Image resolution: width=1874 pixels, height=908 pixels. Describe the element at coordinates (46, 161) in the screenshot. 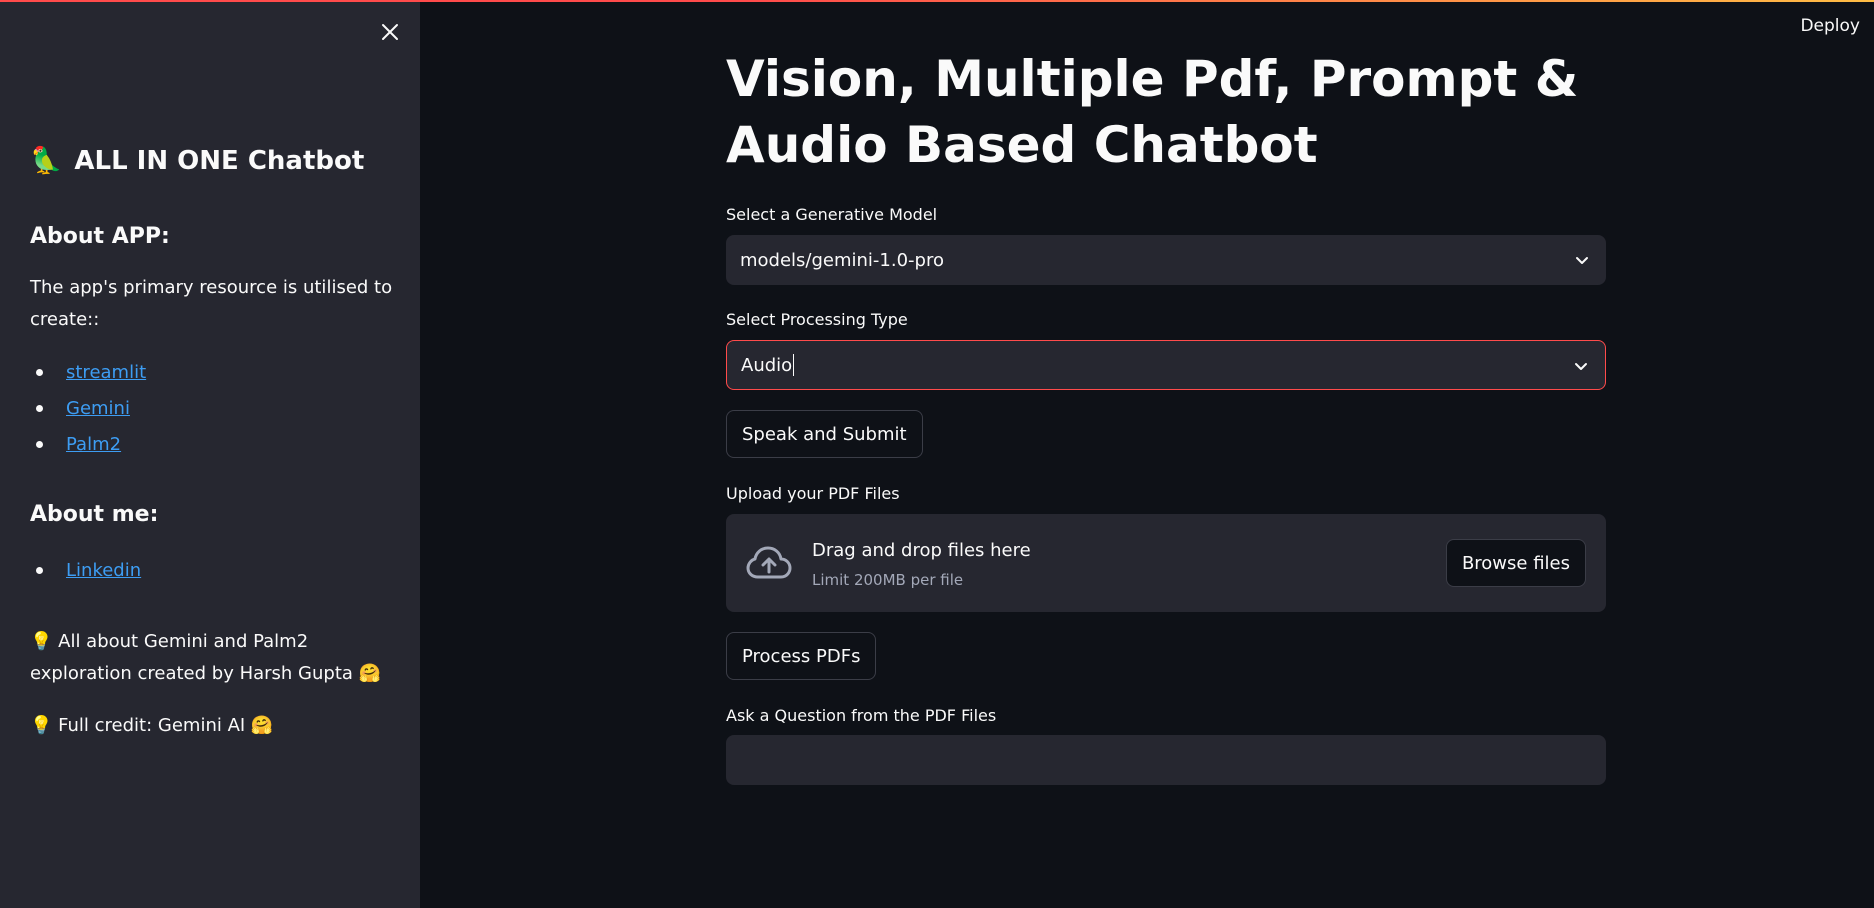

I see `parrot-icon: 🦜` at that location.